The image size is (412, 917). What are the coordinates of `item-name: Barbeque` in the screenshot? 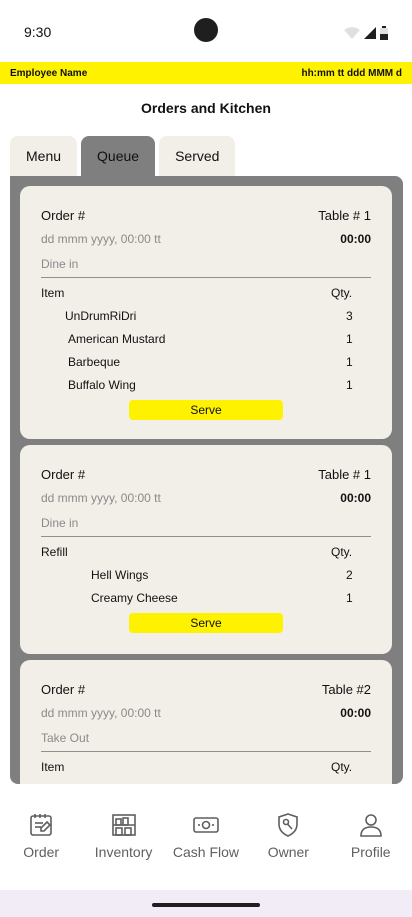 It's located at (94, 362).